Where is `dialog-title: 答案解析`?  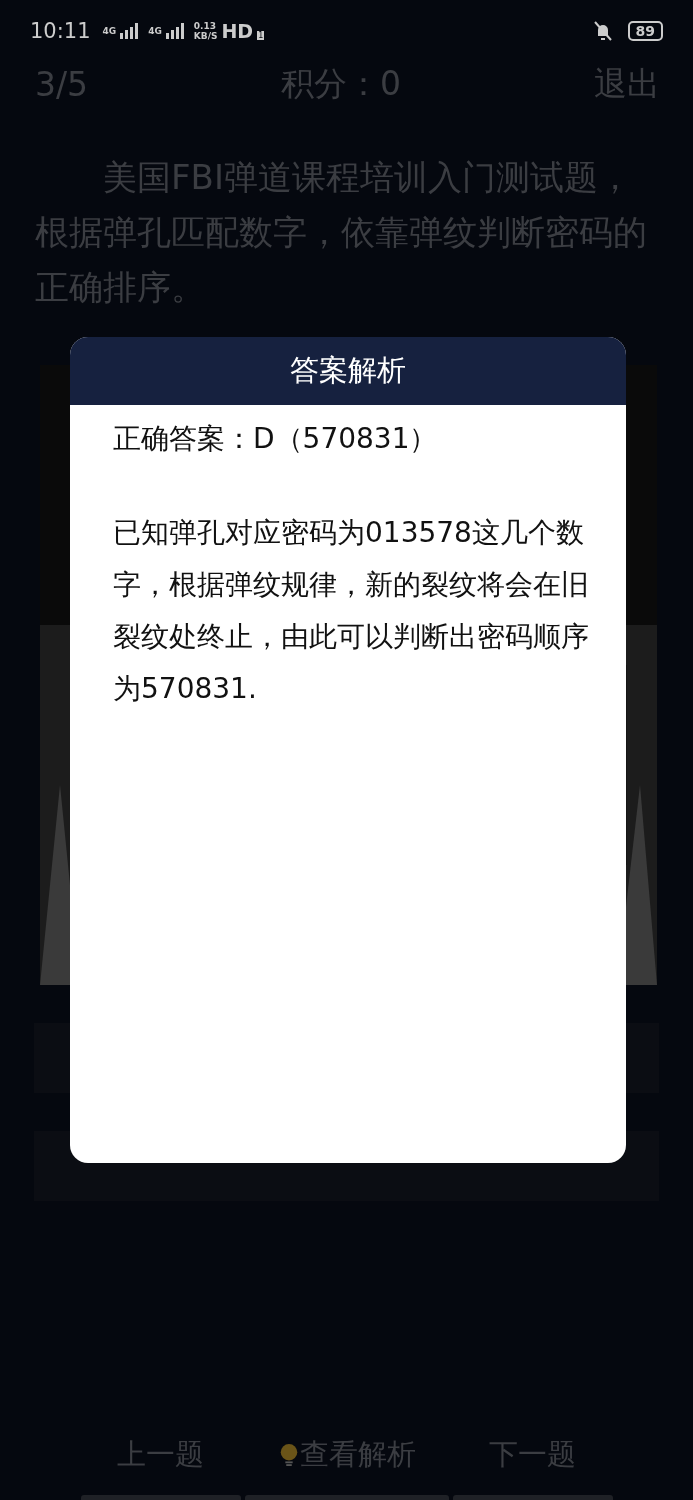
dialog-title: 答案解析 is located at coordinates (348, 371).